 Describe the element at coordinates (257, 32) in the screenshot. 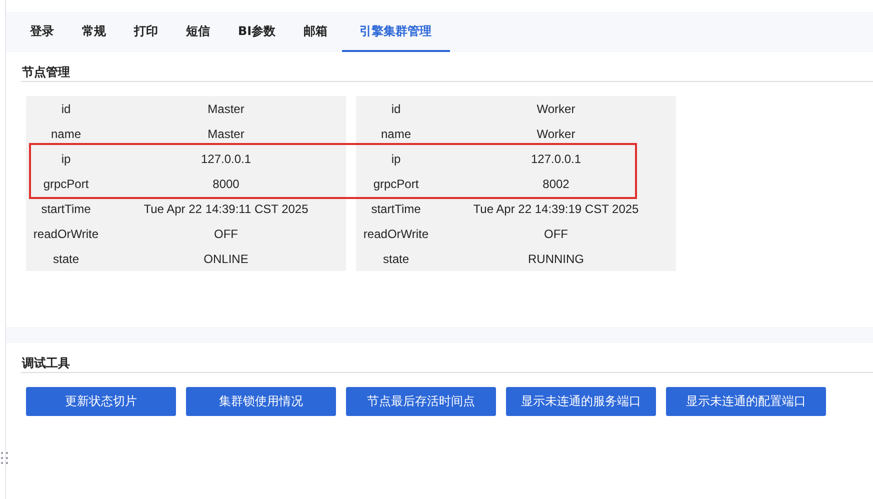

I see `tab: BI参数` at that location.